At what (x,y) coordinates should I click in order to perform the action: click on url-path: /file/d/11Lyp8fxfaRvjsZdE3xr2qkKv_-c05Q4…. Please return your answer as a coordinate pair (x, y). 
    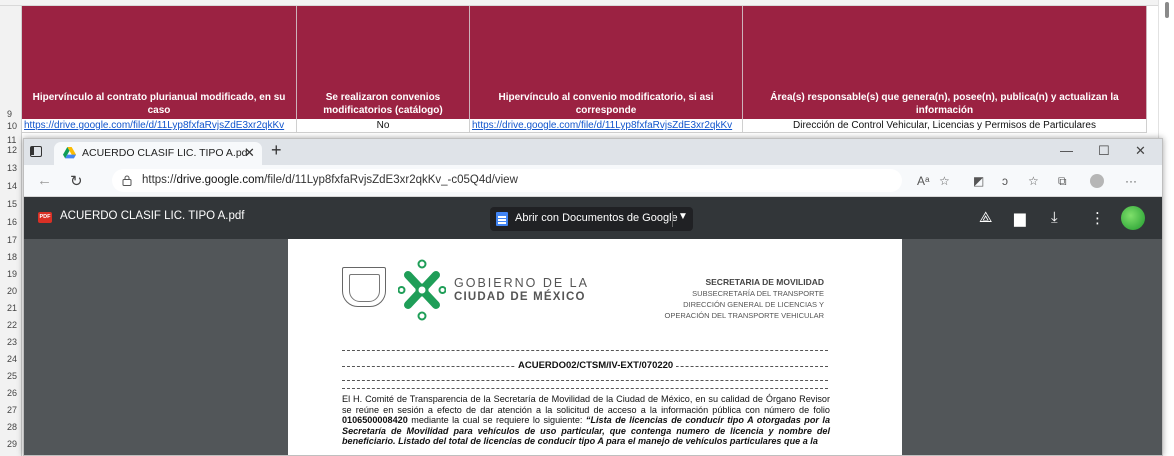
    Looking at the image, I should click on (391, 180).